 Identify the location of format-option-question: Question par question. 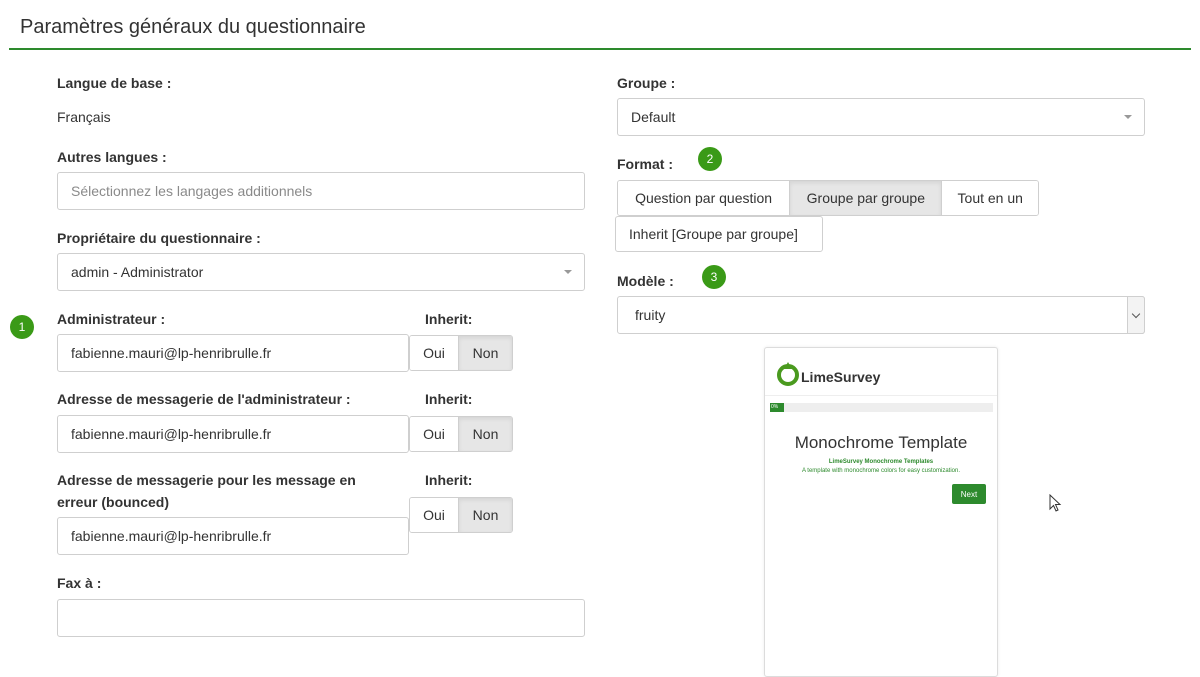
(704, 198).